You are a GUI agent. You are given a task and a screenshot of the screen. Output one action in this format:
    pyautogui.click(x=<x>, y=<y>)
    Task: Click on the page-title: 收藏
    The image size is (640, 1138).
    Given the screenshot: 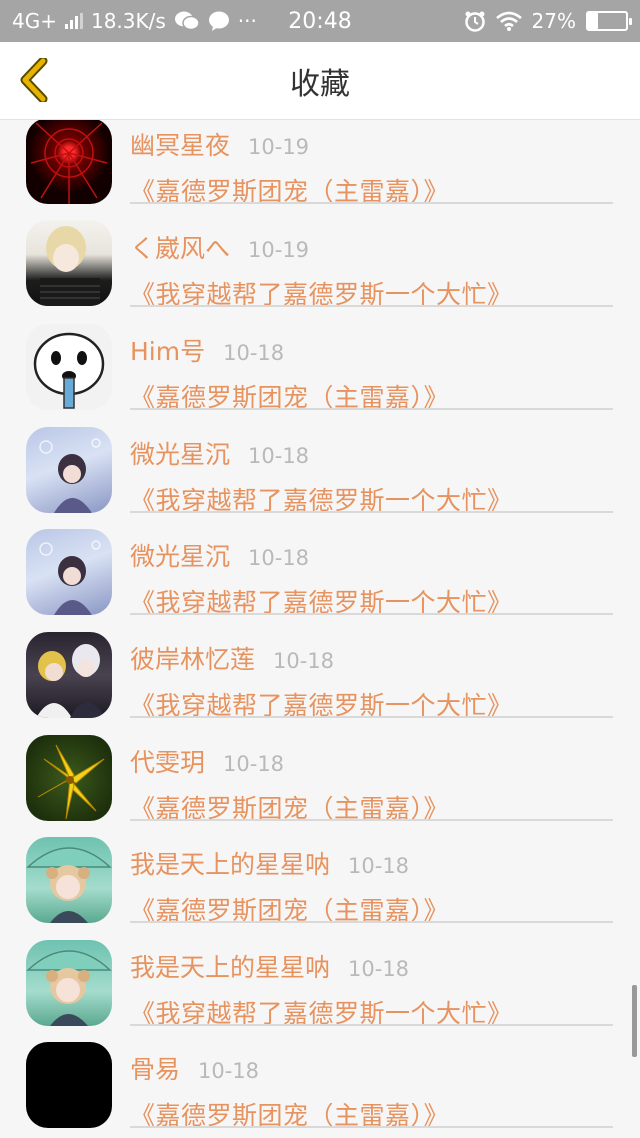 What is the action you would take?
    pyautogui.click(x=320, y=84)
    